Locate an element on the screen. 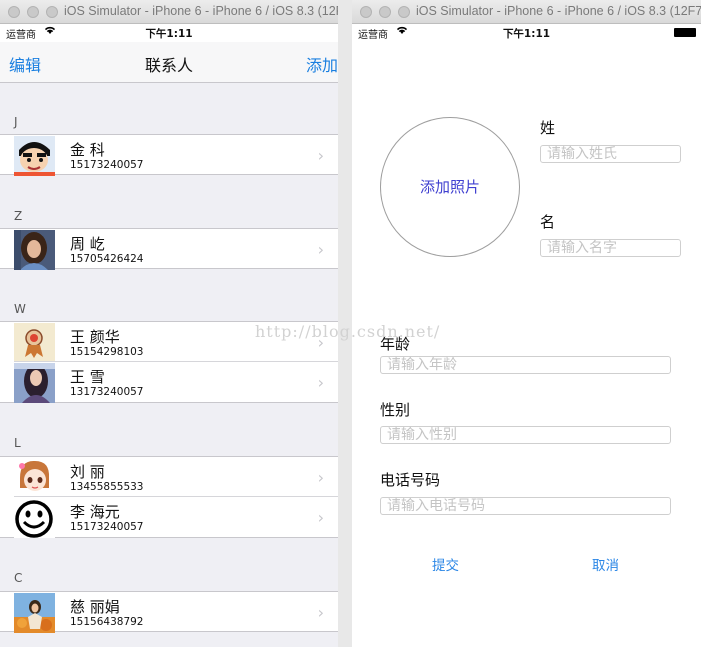  section-header: J is located at coordinates (16, 122).